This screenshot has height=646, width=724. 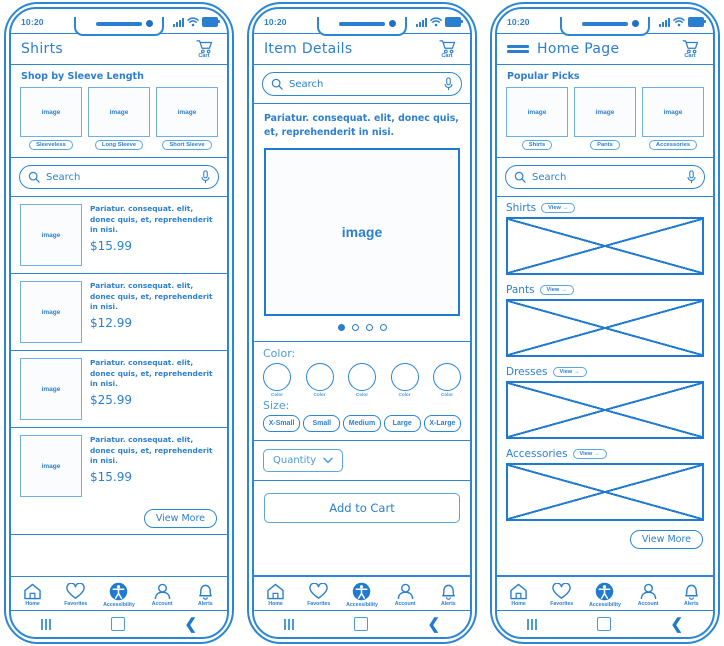 What do you see at coordinates (402, 424) in the screenshot?
I see `size-option-large: Large` at bounding box center [402, 424].